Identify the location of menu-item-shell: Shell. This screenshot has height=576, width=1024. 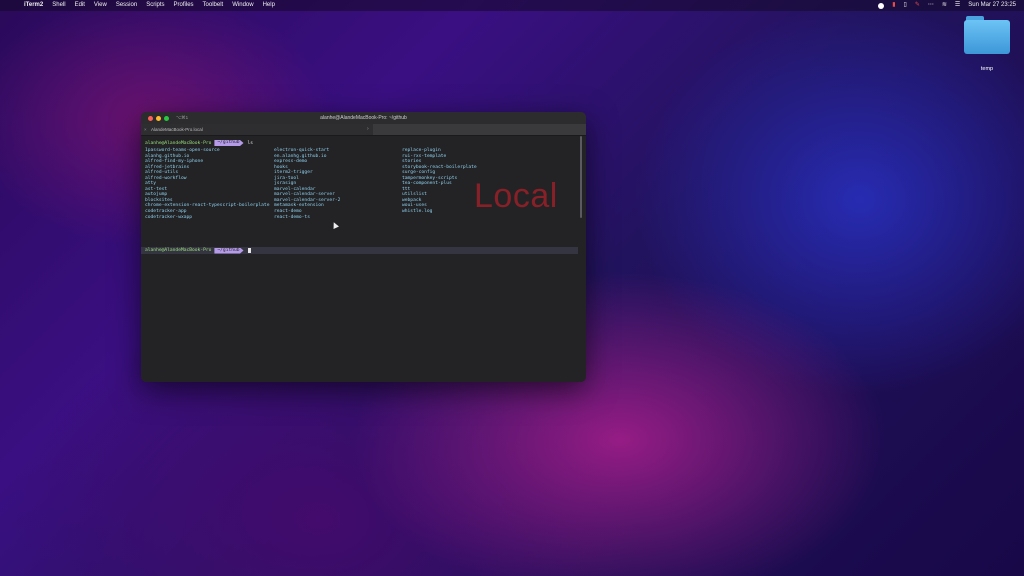
(58, 5).